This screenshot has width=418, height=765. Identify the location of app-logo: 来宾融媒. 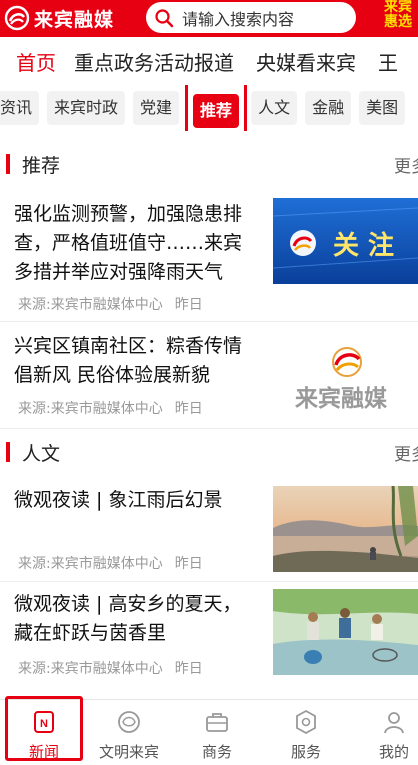
(59, 18).